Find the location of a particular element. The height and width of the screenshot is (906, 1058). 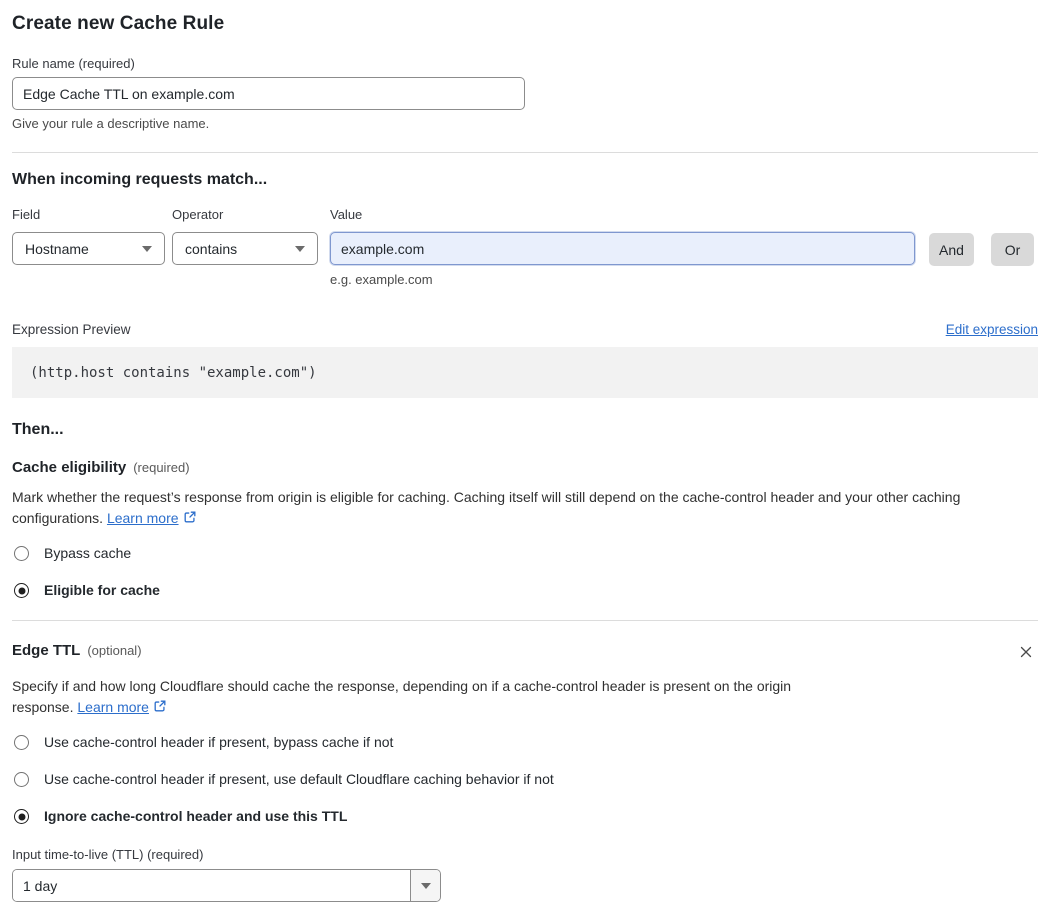

ttl-dropdown-button is located at coordinates (425, 885).